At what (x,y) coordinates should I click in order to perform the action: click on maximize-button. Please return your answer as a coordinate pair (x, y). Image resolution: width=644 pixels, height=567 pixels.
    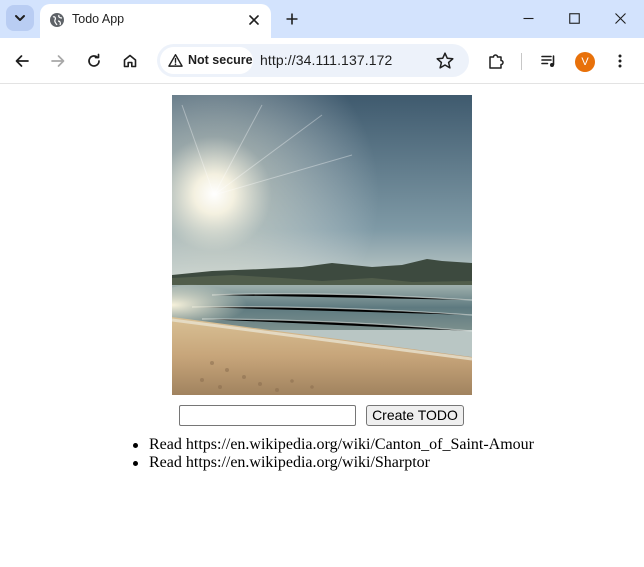
    Looking at the image, I should click on (574, 18).